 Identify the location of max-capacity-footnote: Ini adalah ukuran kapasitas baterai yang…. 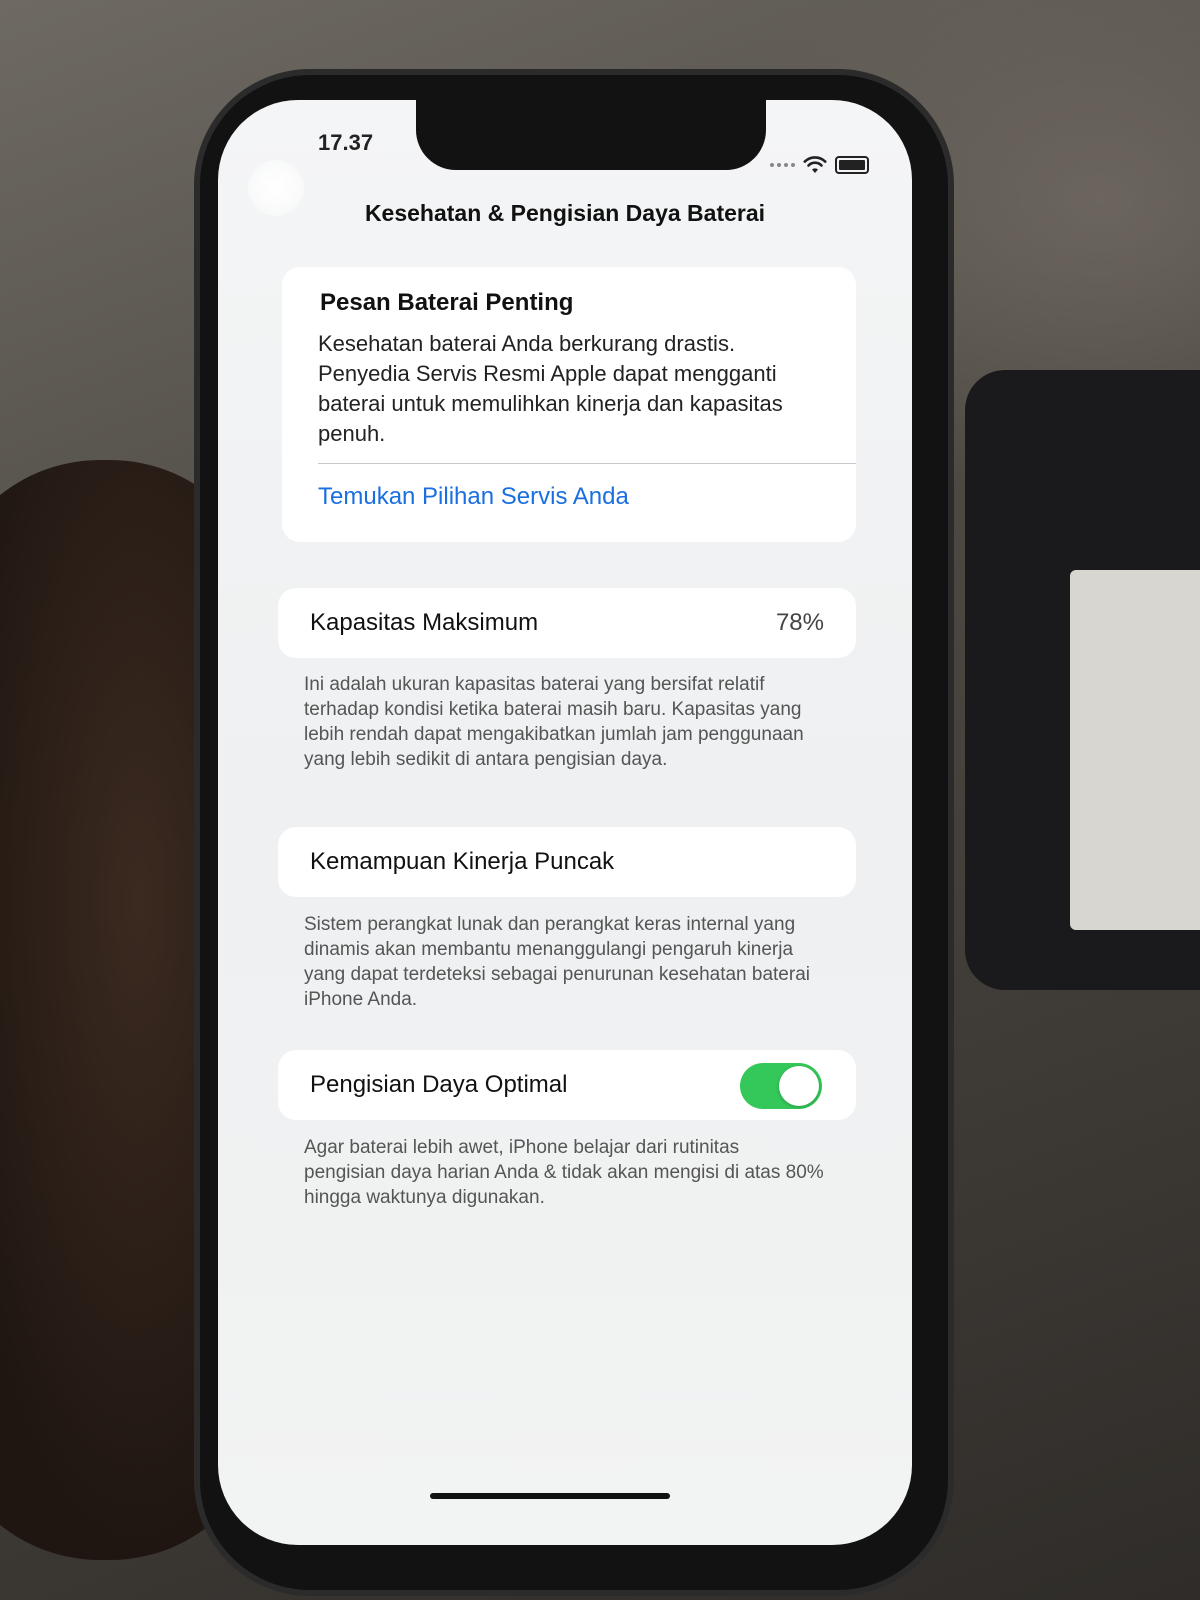
(554, 722).